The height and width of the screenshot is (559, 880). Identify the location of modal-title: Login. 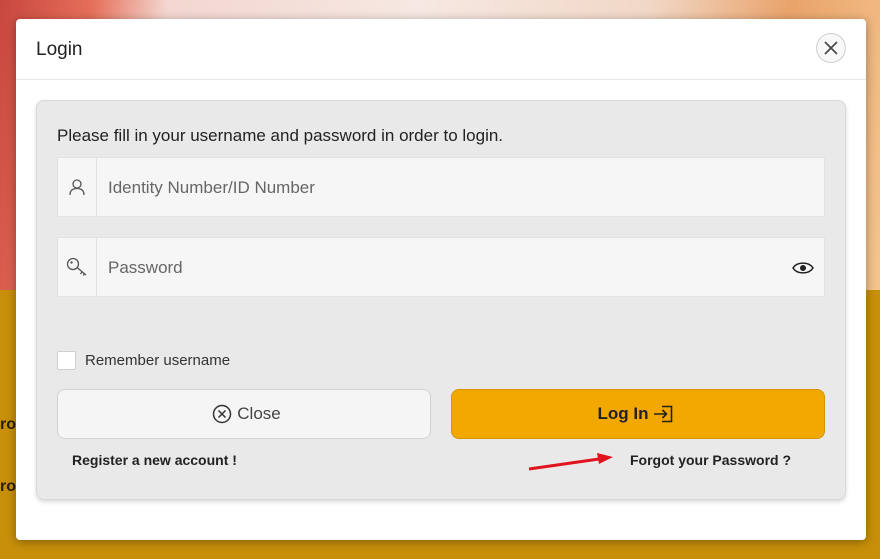
(59, 49).